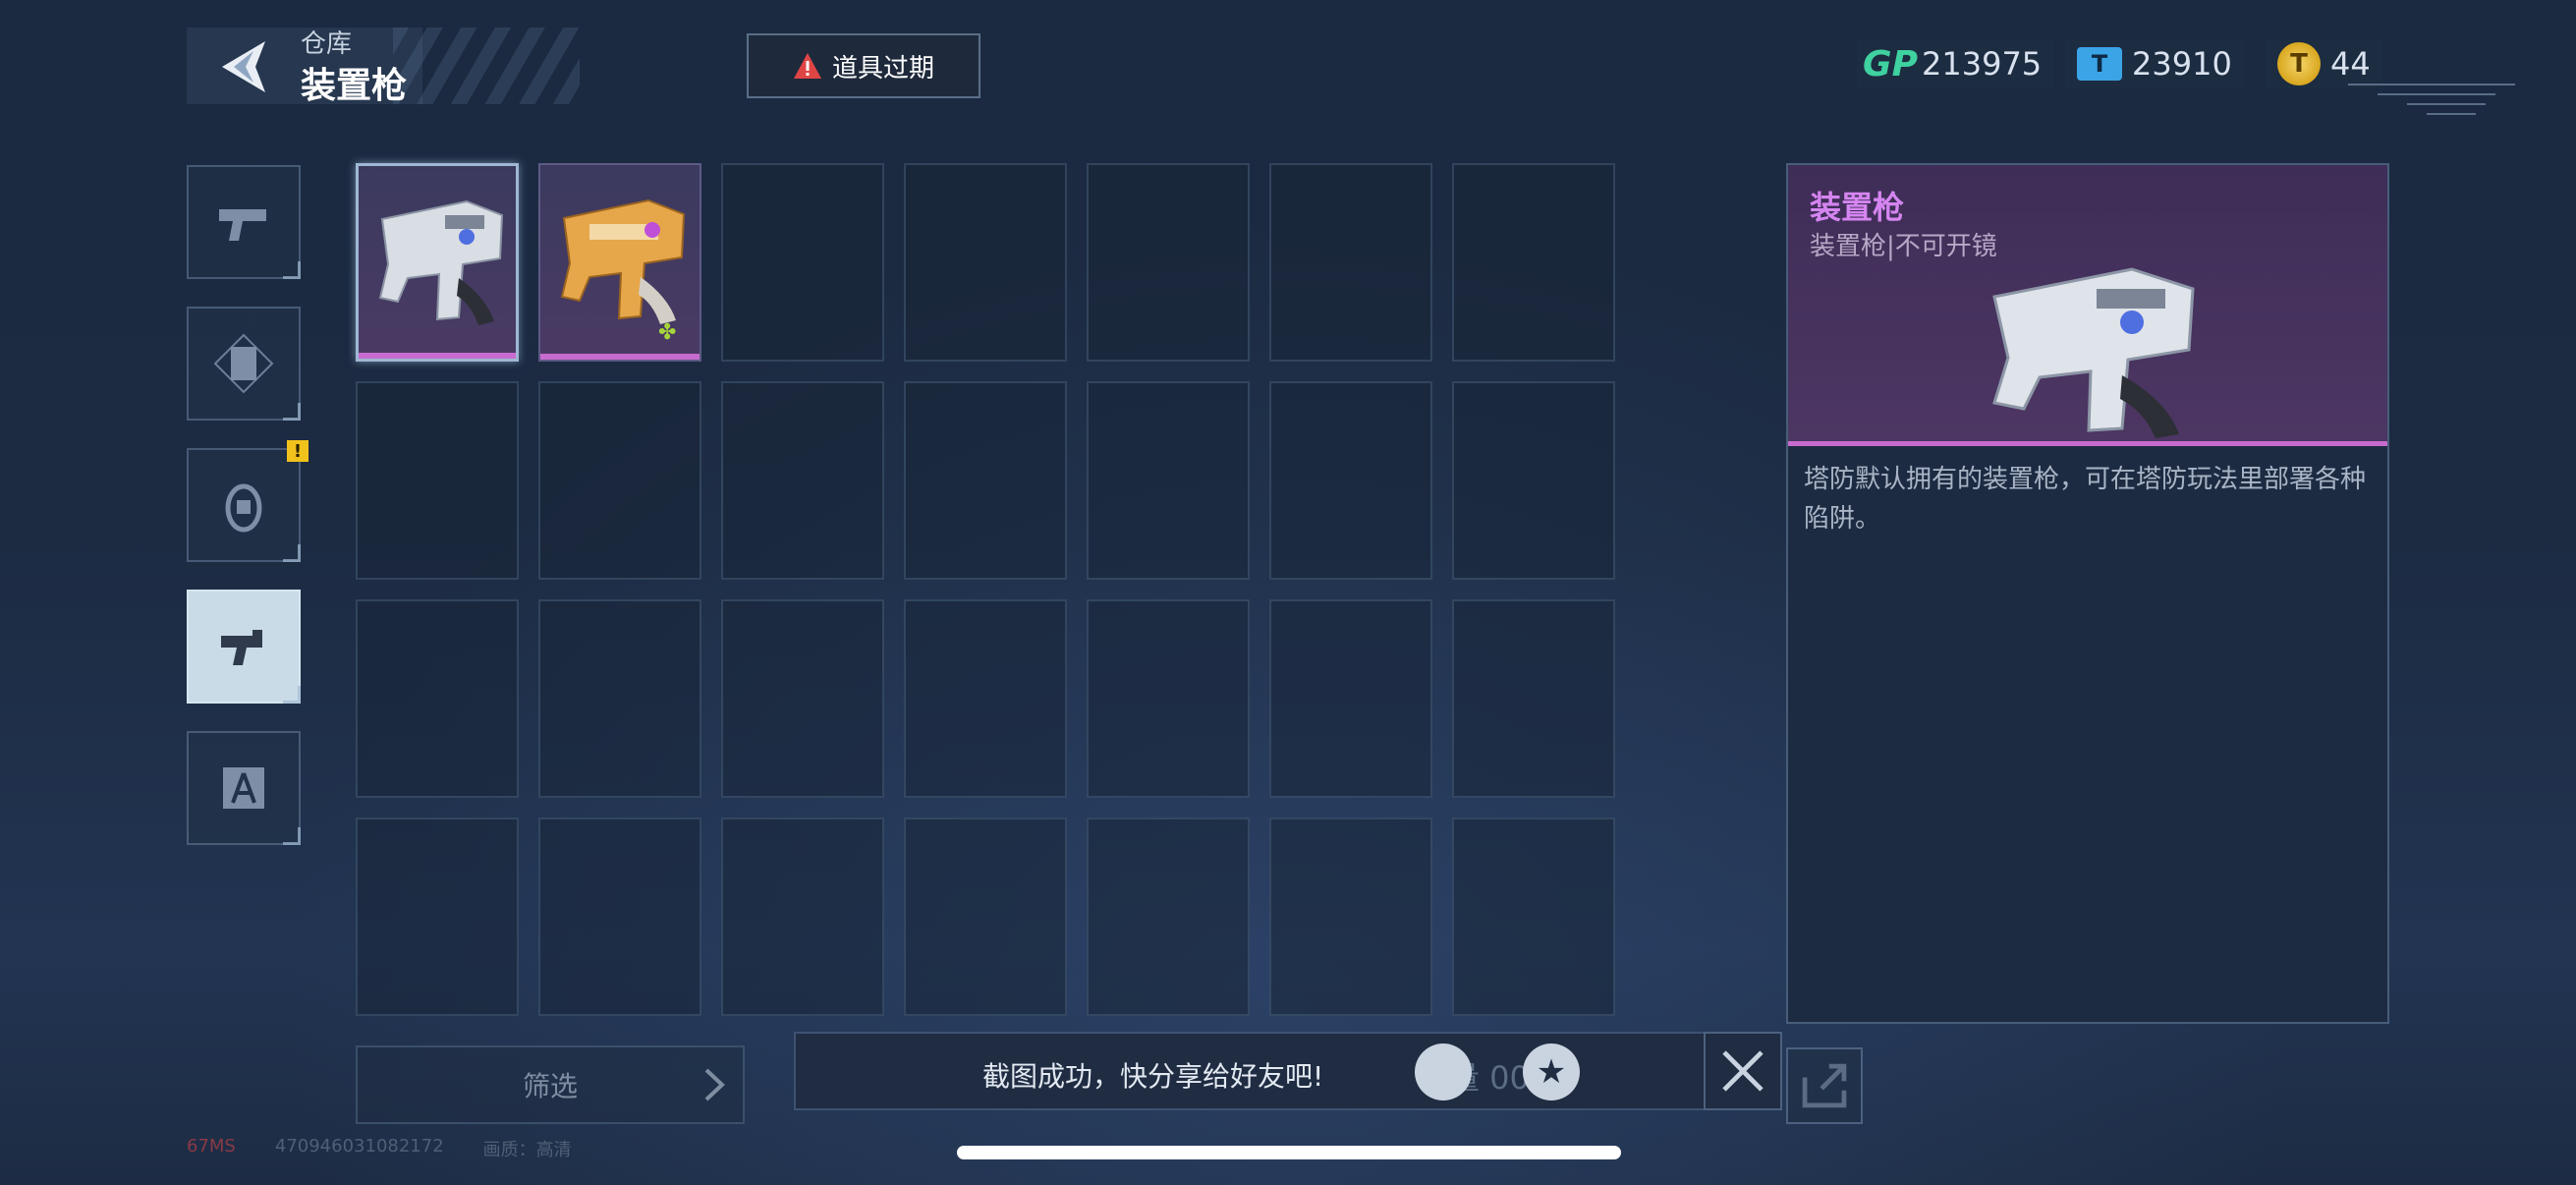 The height and width of the screenshot is (1185, 2576). I want to click on hud-decoration, so click(2431, 100).